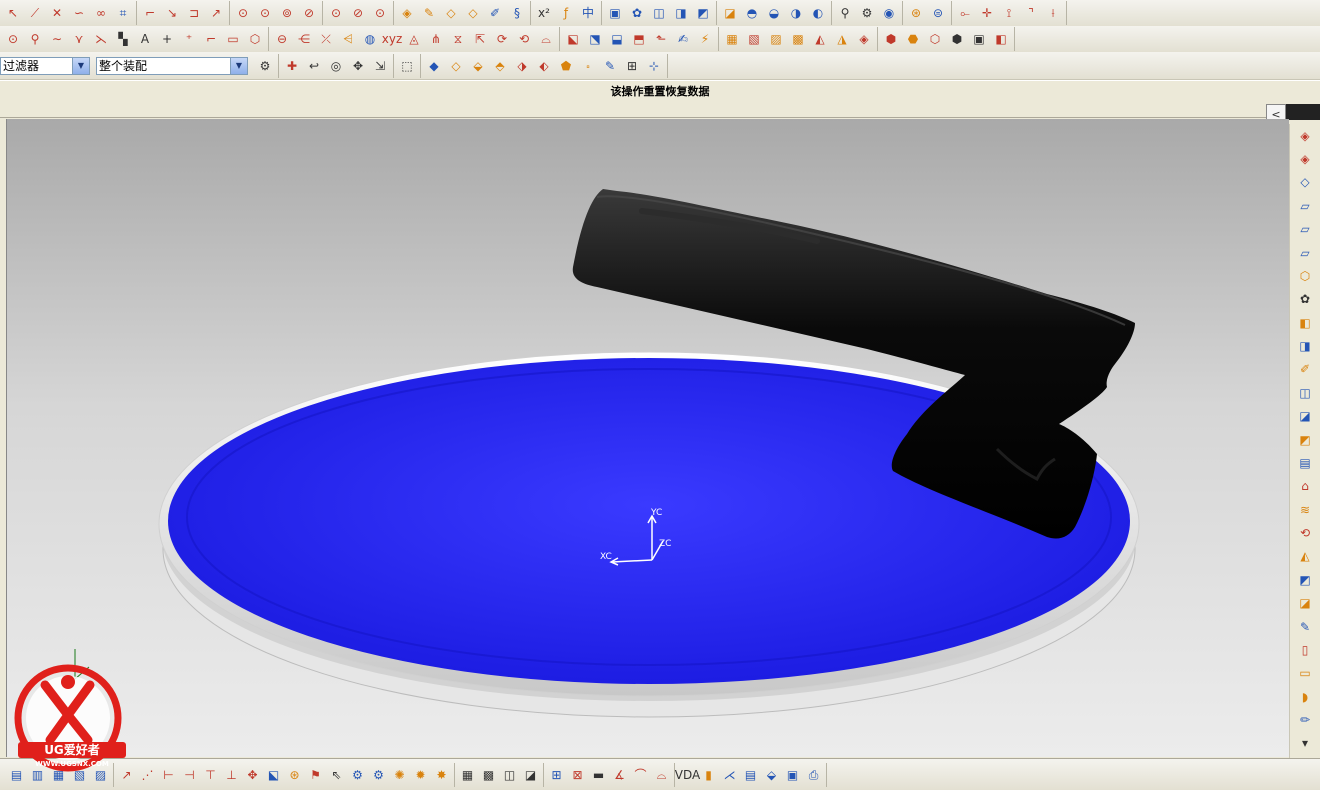 The width and height of the screenshot is (1320, 790). Describe the element at coordinates (732, 39) in the screenshot. I see `solid-icon: ▦` at that location.